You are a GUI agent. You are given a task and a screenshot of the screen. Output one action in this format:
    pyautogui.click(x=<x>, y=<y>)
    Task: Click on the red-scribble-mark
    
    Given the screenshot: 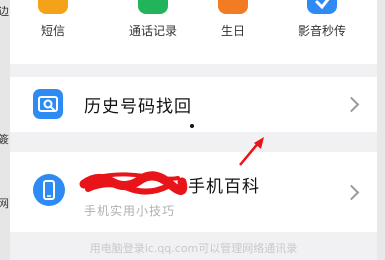 What is the action you would take?
    pyautogui.click(x=133, y=183)
    